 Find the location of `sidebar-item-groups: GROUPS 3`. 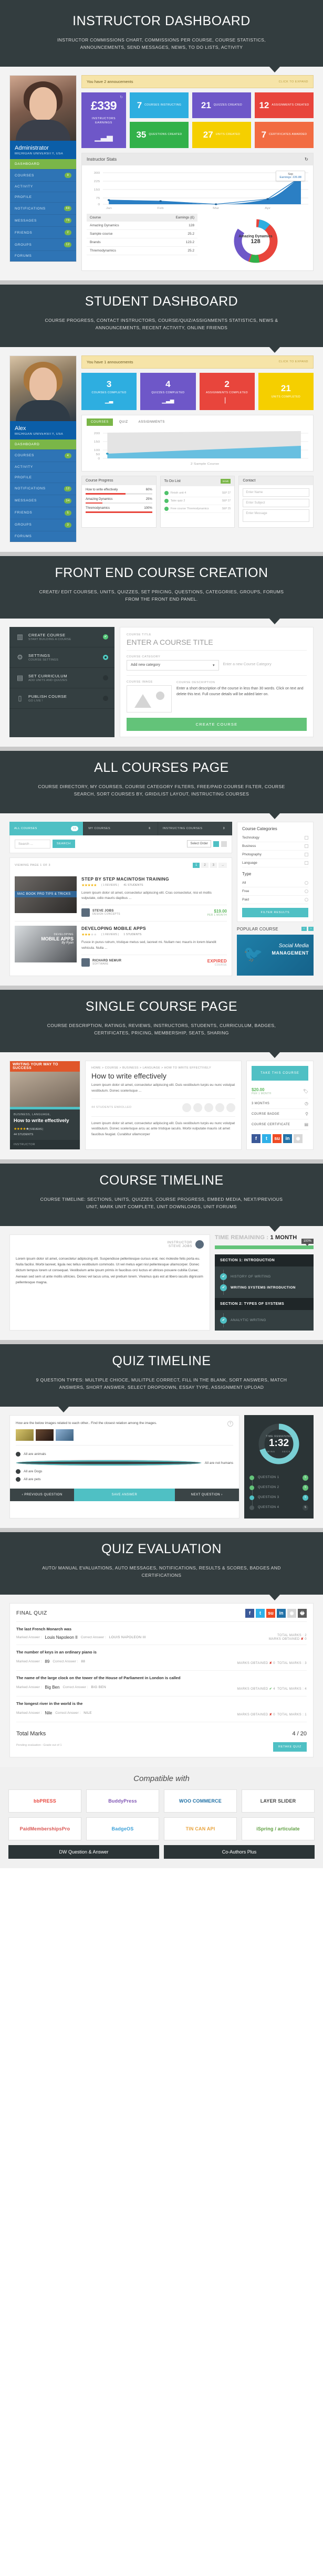

sidebar-item-groups: GROUPS 3 is located at coordinates (43, 525).